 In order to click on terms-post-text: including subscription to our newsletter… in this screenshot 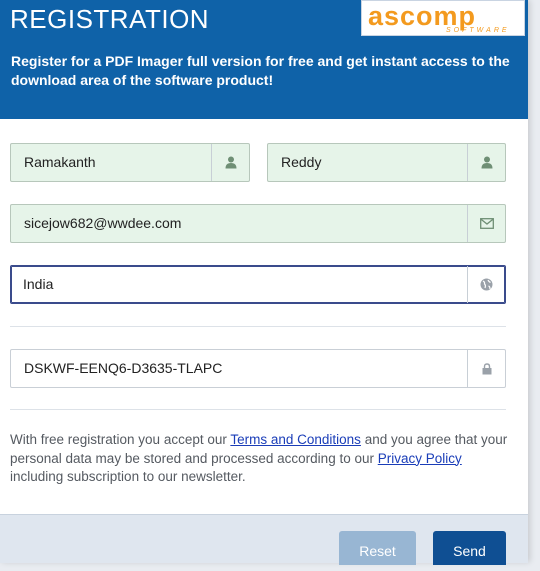, I will do `click(128, 476)`.